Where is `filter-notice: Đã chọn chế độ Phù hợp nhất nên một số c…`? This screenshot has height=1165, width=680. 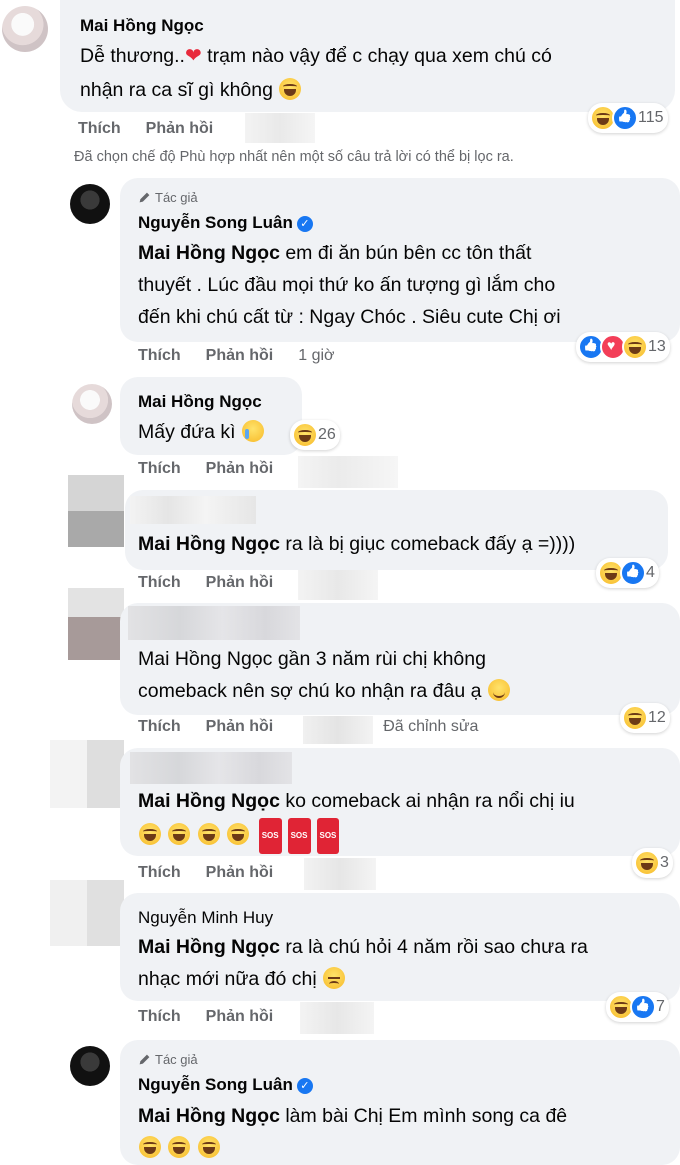 filter-notice: Đã chọn chế độ Phù hợp nhất nên một số c… is located at coordinates (294, 157).